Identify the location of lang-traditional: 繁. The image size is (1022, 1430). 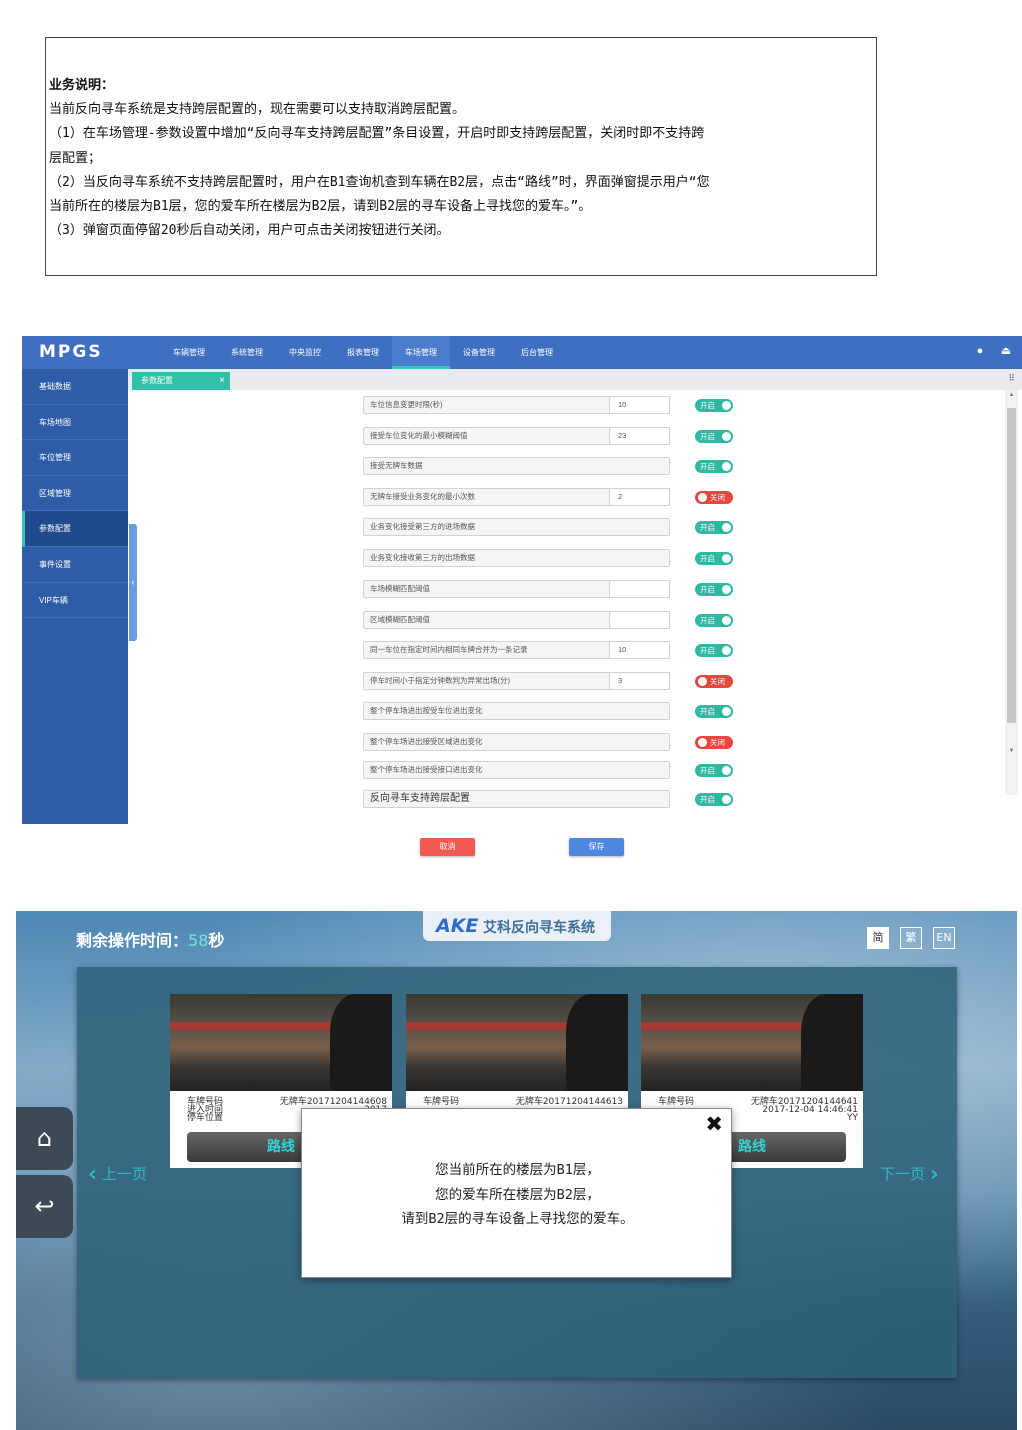
(911, 938).